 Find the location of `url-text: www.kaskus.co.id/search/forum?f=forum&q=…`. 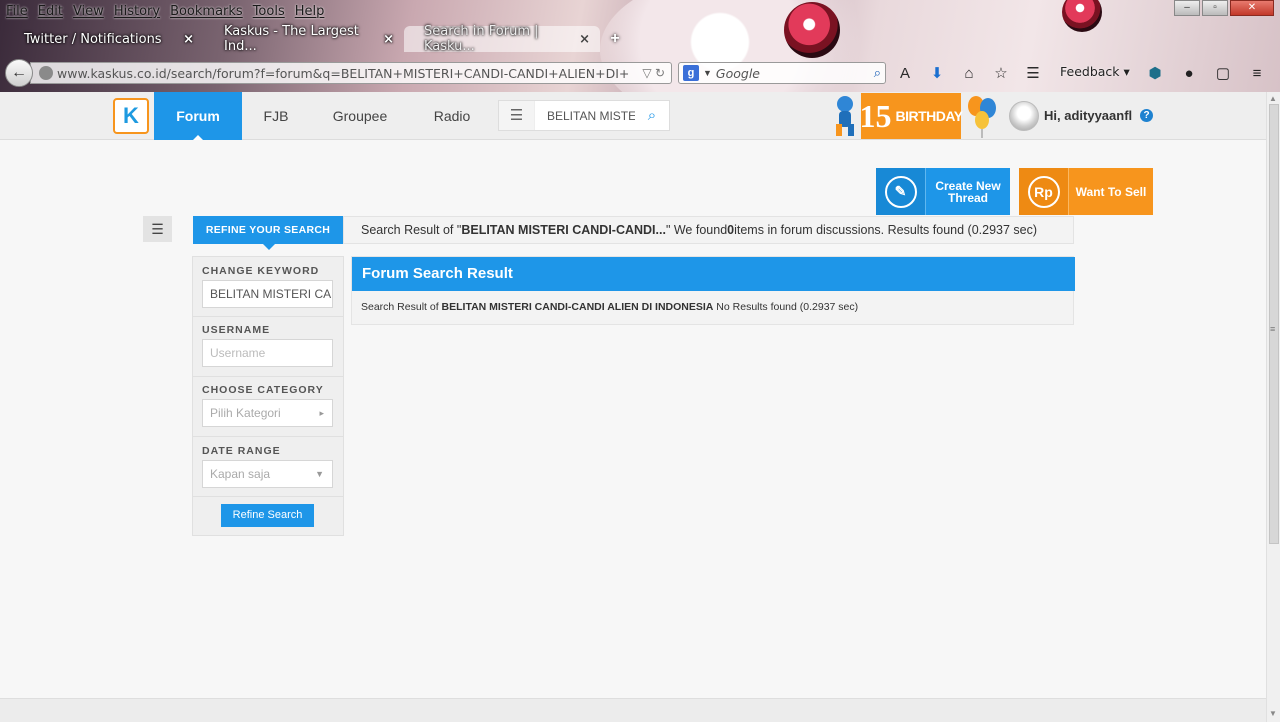

url-text: www.kaskus.co.id/search/forum?f=forum&q=… is located at coordinates (346, 73).